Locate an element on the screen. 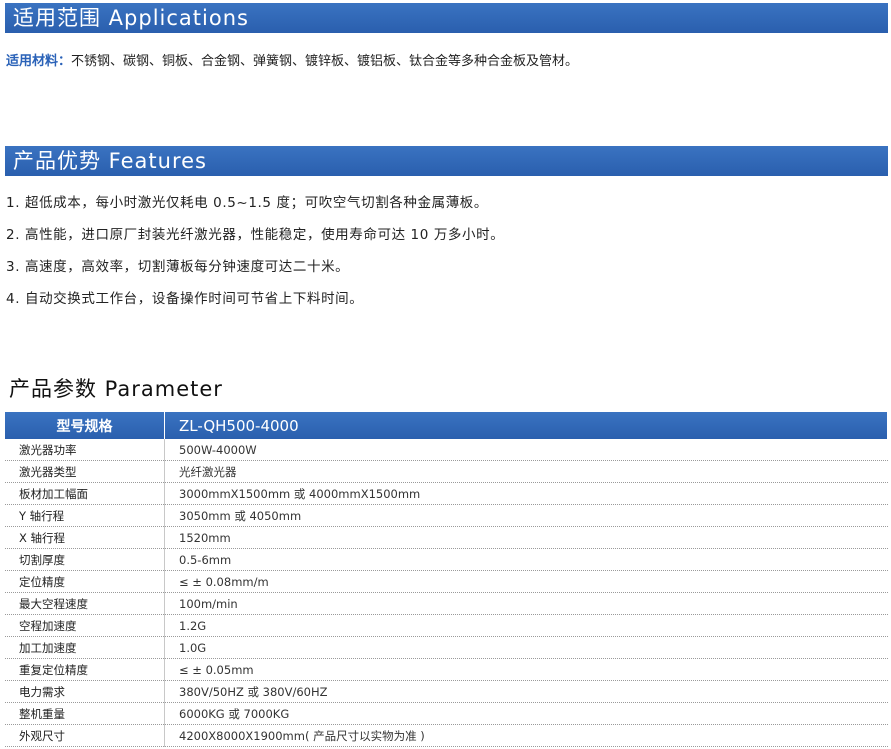 Image resolution: width=891 pixels, height=749 pixels. feature-item: 3. 高速度，高效率，切割薄板每分钟速度可达二十米。 is located at coordinates (178, 267).